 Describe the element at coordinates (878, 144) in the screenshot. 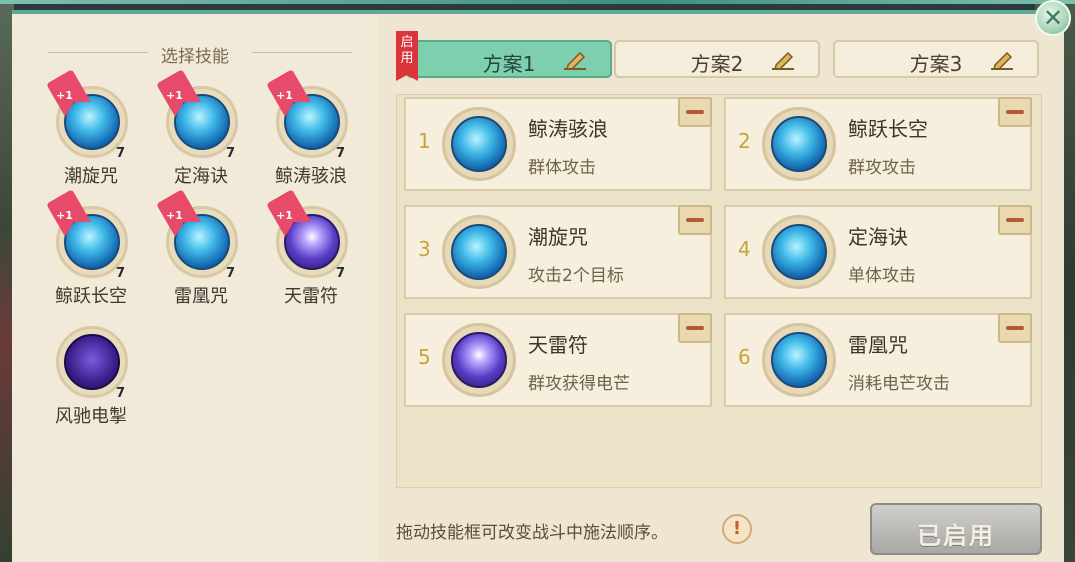

I see `skill-slot-2: 2 鲸跃长空群攻攻击` at that location.